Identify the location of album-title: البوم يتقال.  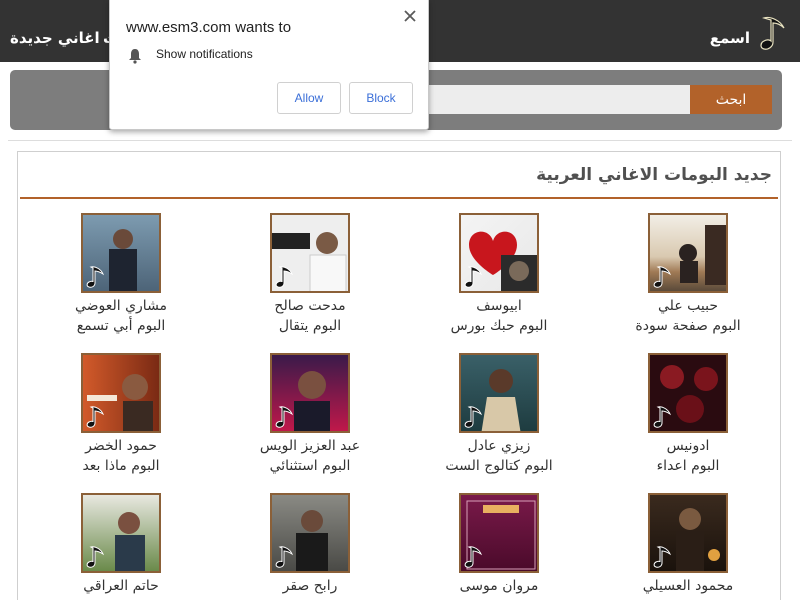
(310, 326).